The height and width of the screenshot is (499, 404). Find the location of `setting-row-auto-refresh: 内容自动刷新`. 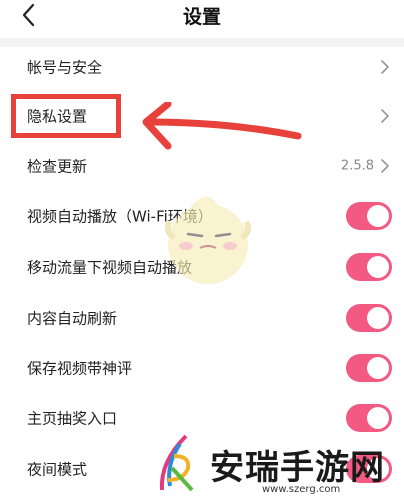

setting-row-auto-refresh: 内容自动刷新 is located at coordinates (202, 318).